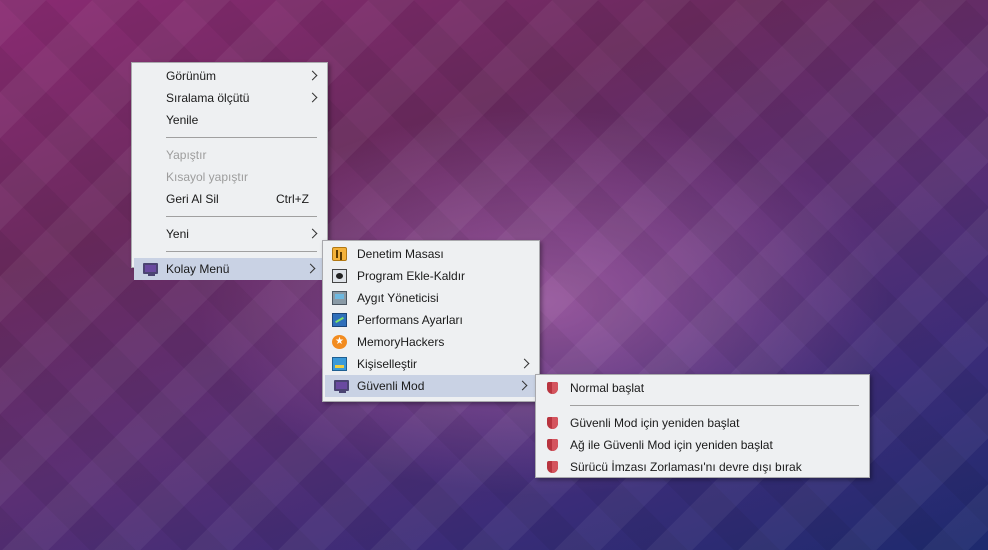  I want to click on menu-item-sort-by: Sıralama ölçütü, so click(229, 98).